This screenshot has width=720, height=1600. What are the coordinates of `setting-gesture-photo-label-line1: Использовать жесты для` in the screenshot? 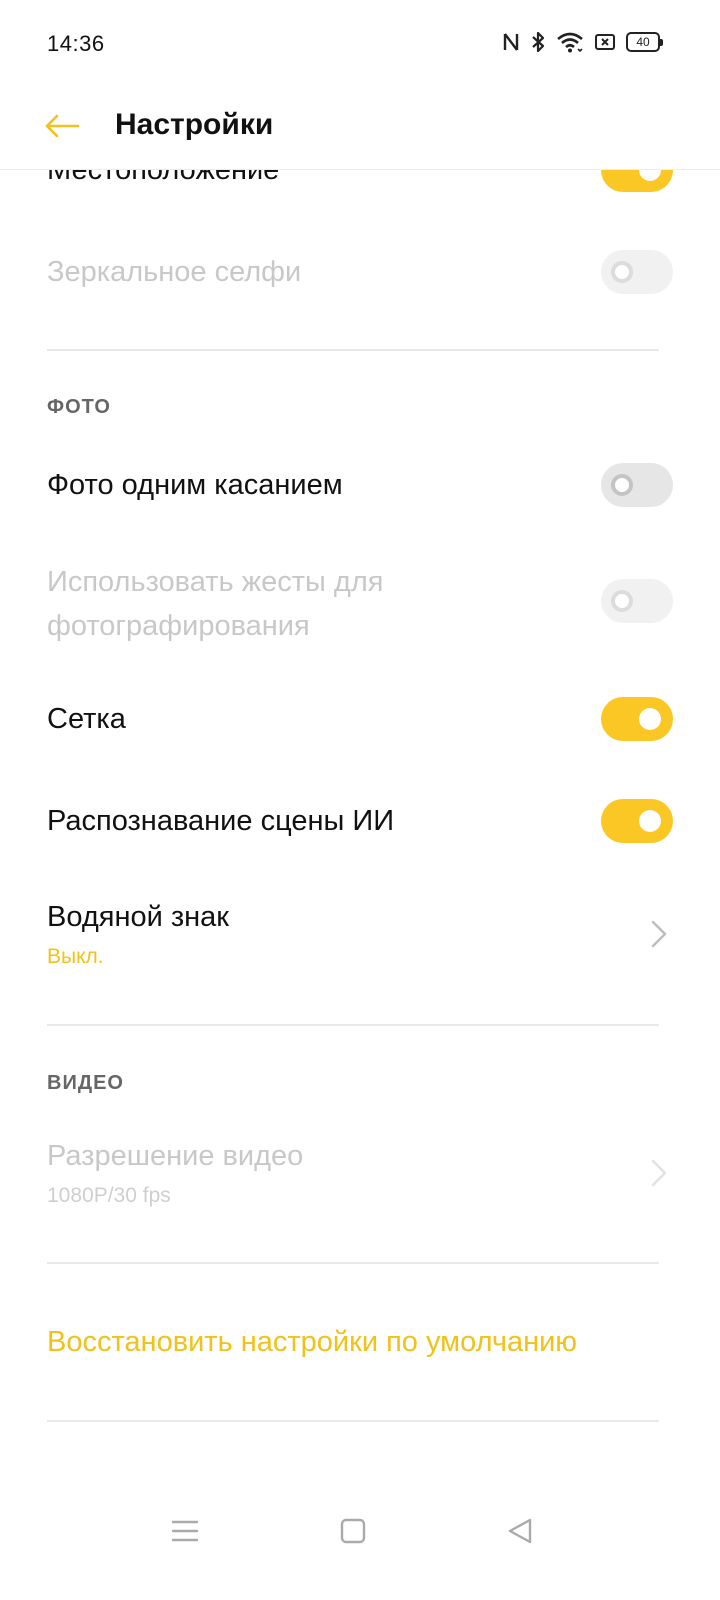 It's located at (215, 582).